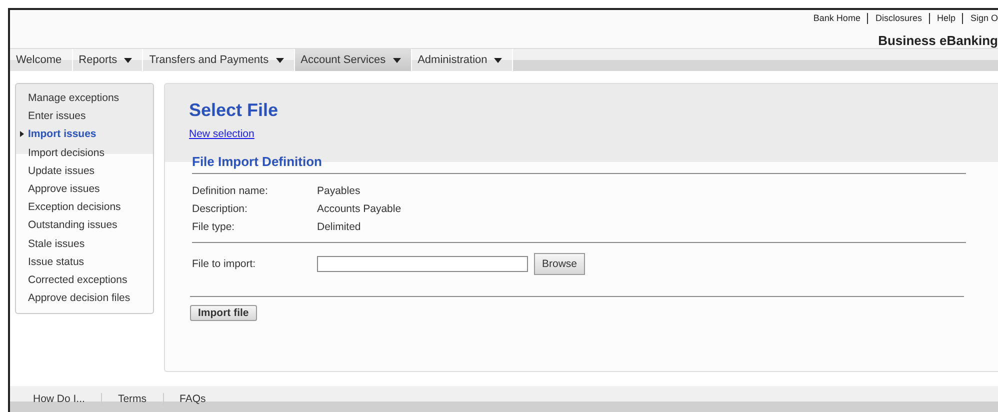 The width and height of the screenshot is (998, 412). Describe the element at coordinates (422, 264) in the screenshot. I see `file-input` at that location.